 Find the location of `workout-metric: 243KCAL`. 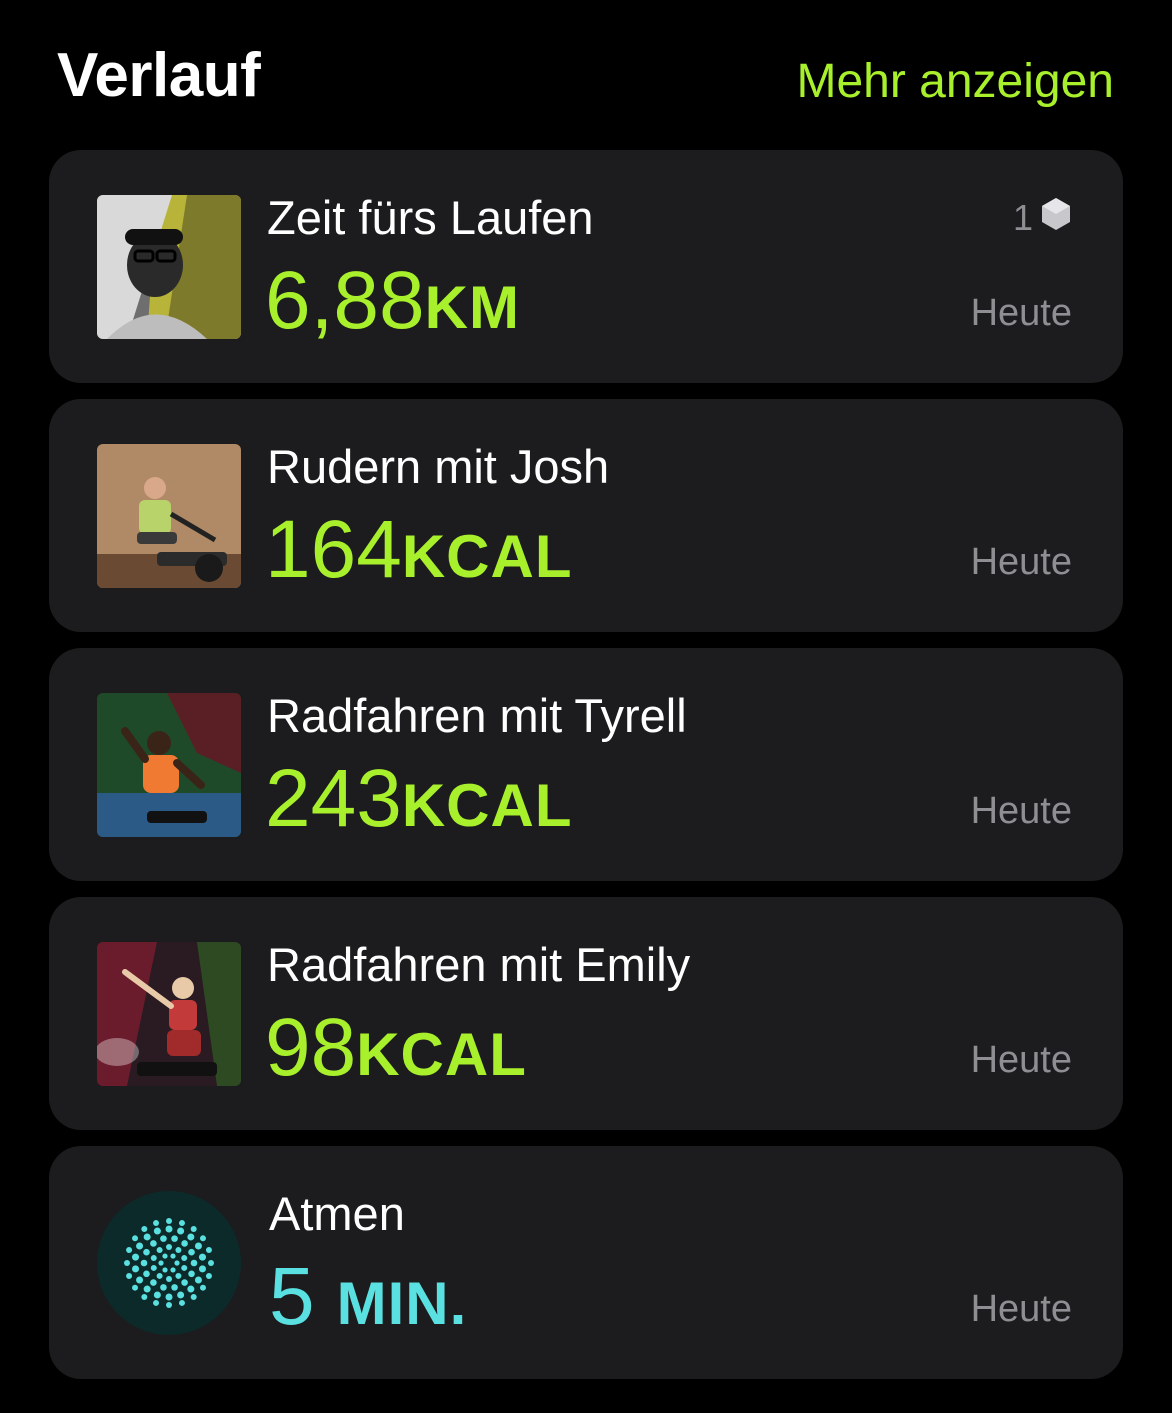

workout-metric: 243KCAL is located at coordinates (418, 810).